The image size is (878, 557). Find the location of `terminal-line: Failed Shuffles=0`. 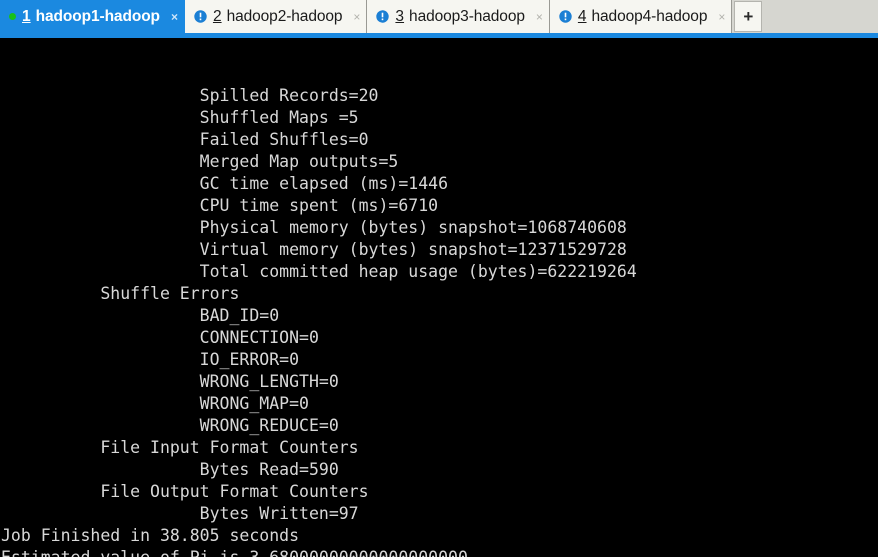

terminal-line: Failed Shuffles=0 is located at coordinates (185, 139).